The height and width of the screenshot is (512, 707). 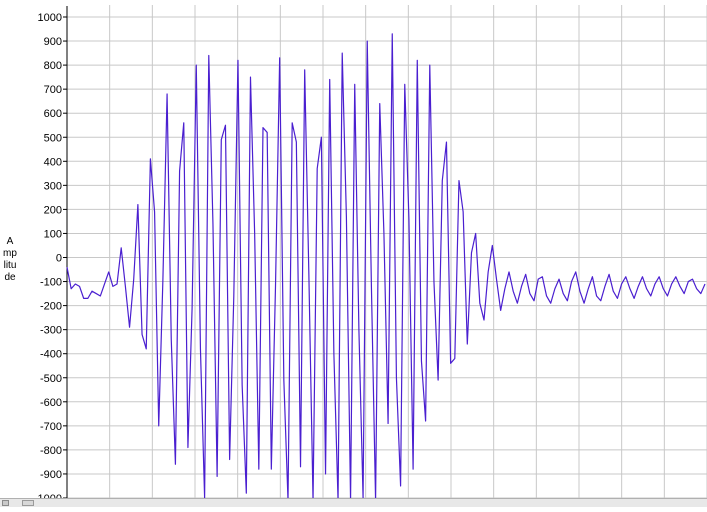 I want to click on y-tick-label: 900, so click(x=53, y=42).